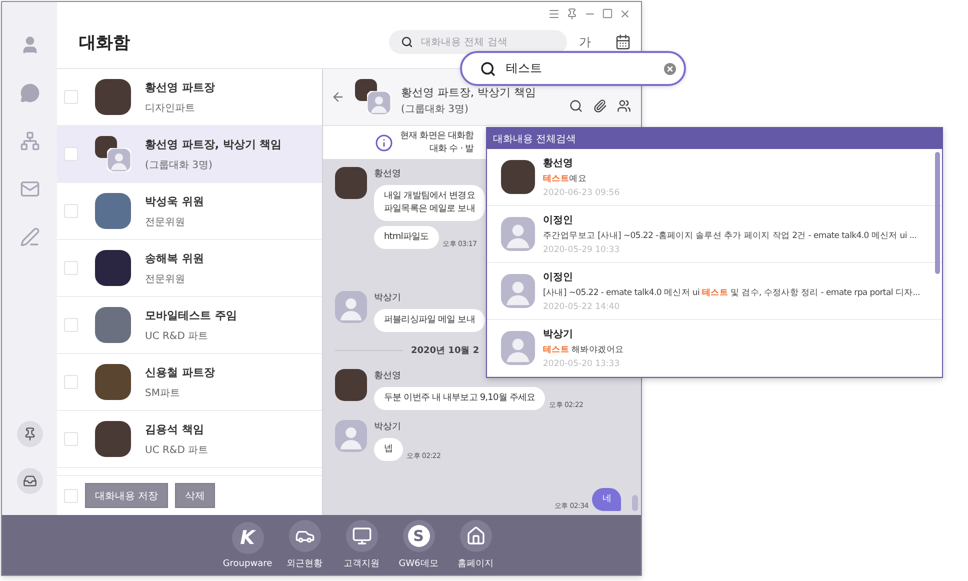  I want to click on conversation-item: 황선영 파트장, 박상기 책임 (그룹대화 3명), so click(189, 154).